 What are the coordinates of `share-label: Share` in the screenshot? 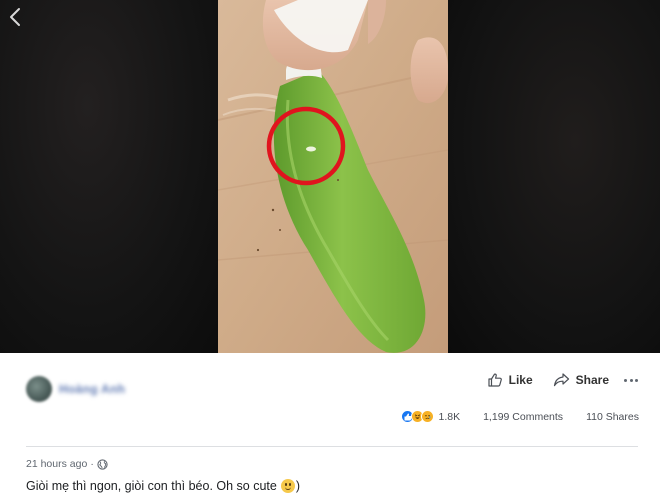 It's located at (592, 380).